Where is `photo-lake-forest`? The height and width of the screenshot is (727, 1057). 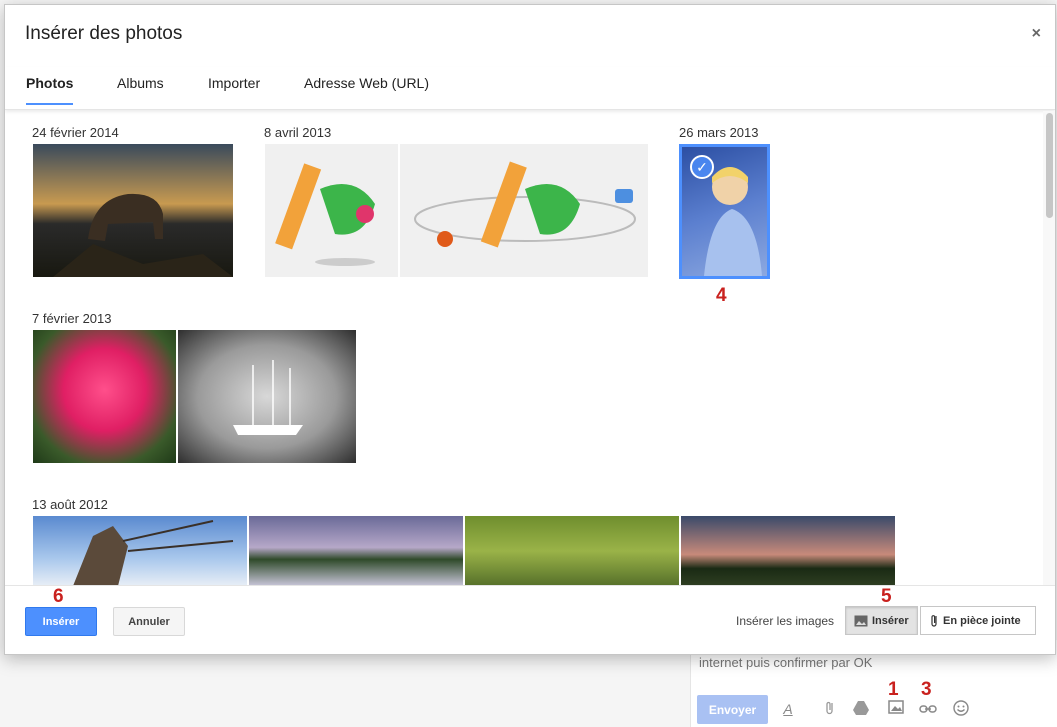 photo-lake-forest is located at coordinates (356, 550).